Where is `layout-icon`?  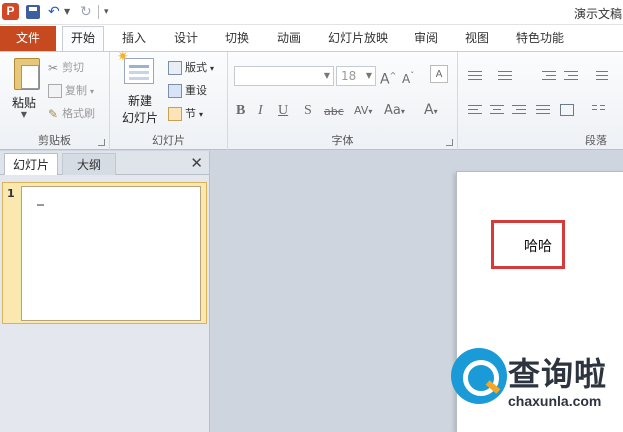 layout-icon is located at coordinates (175, 68).